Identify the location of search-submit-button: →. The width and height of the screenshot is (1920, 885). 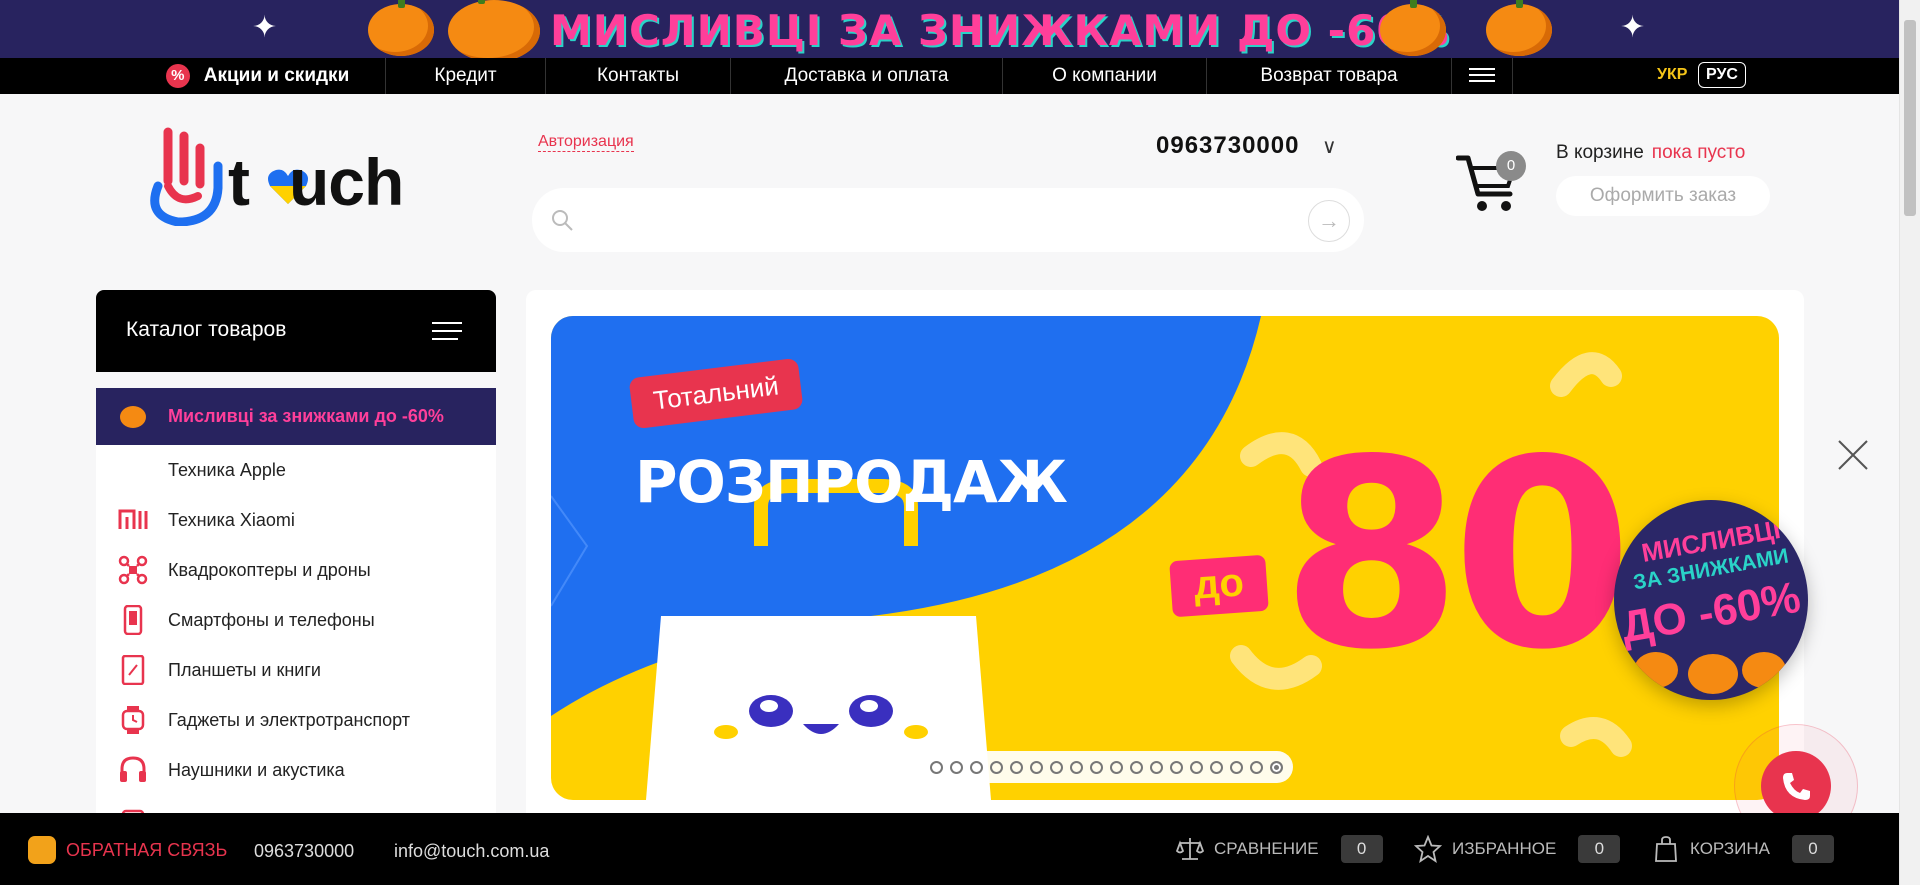
(1329, 221).